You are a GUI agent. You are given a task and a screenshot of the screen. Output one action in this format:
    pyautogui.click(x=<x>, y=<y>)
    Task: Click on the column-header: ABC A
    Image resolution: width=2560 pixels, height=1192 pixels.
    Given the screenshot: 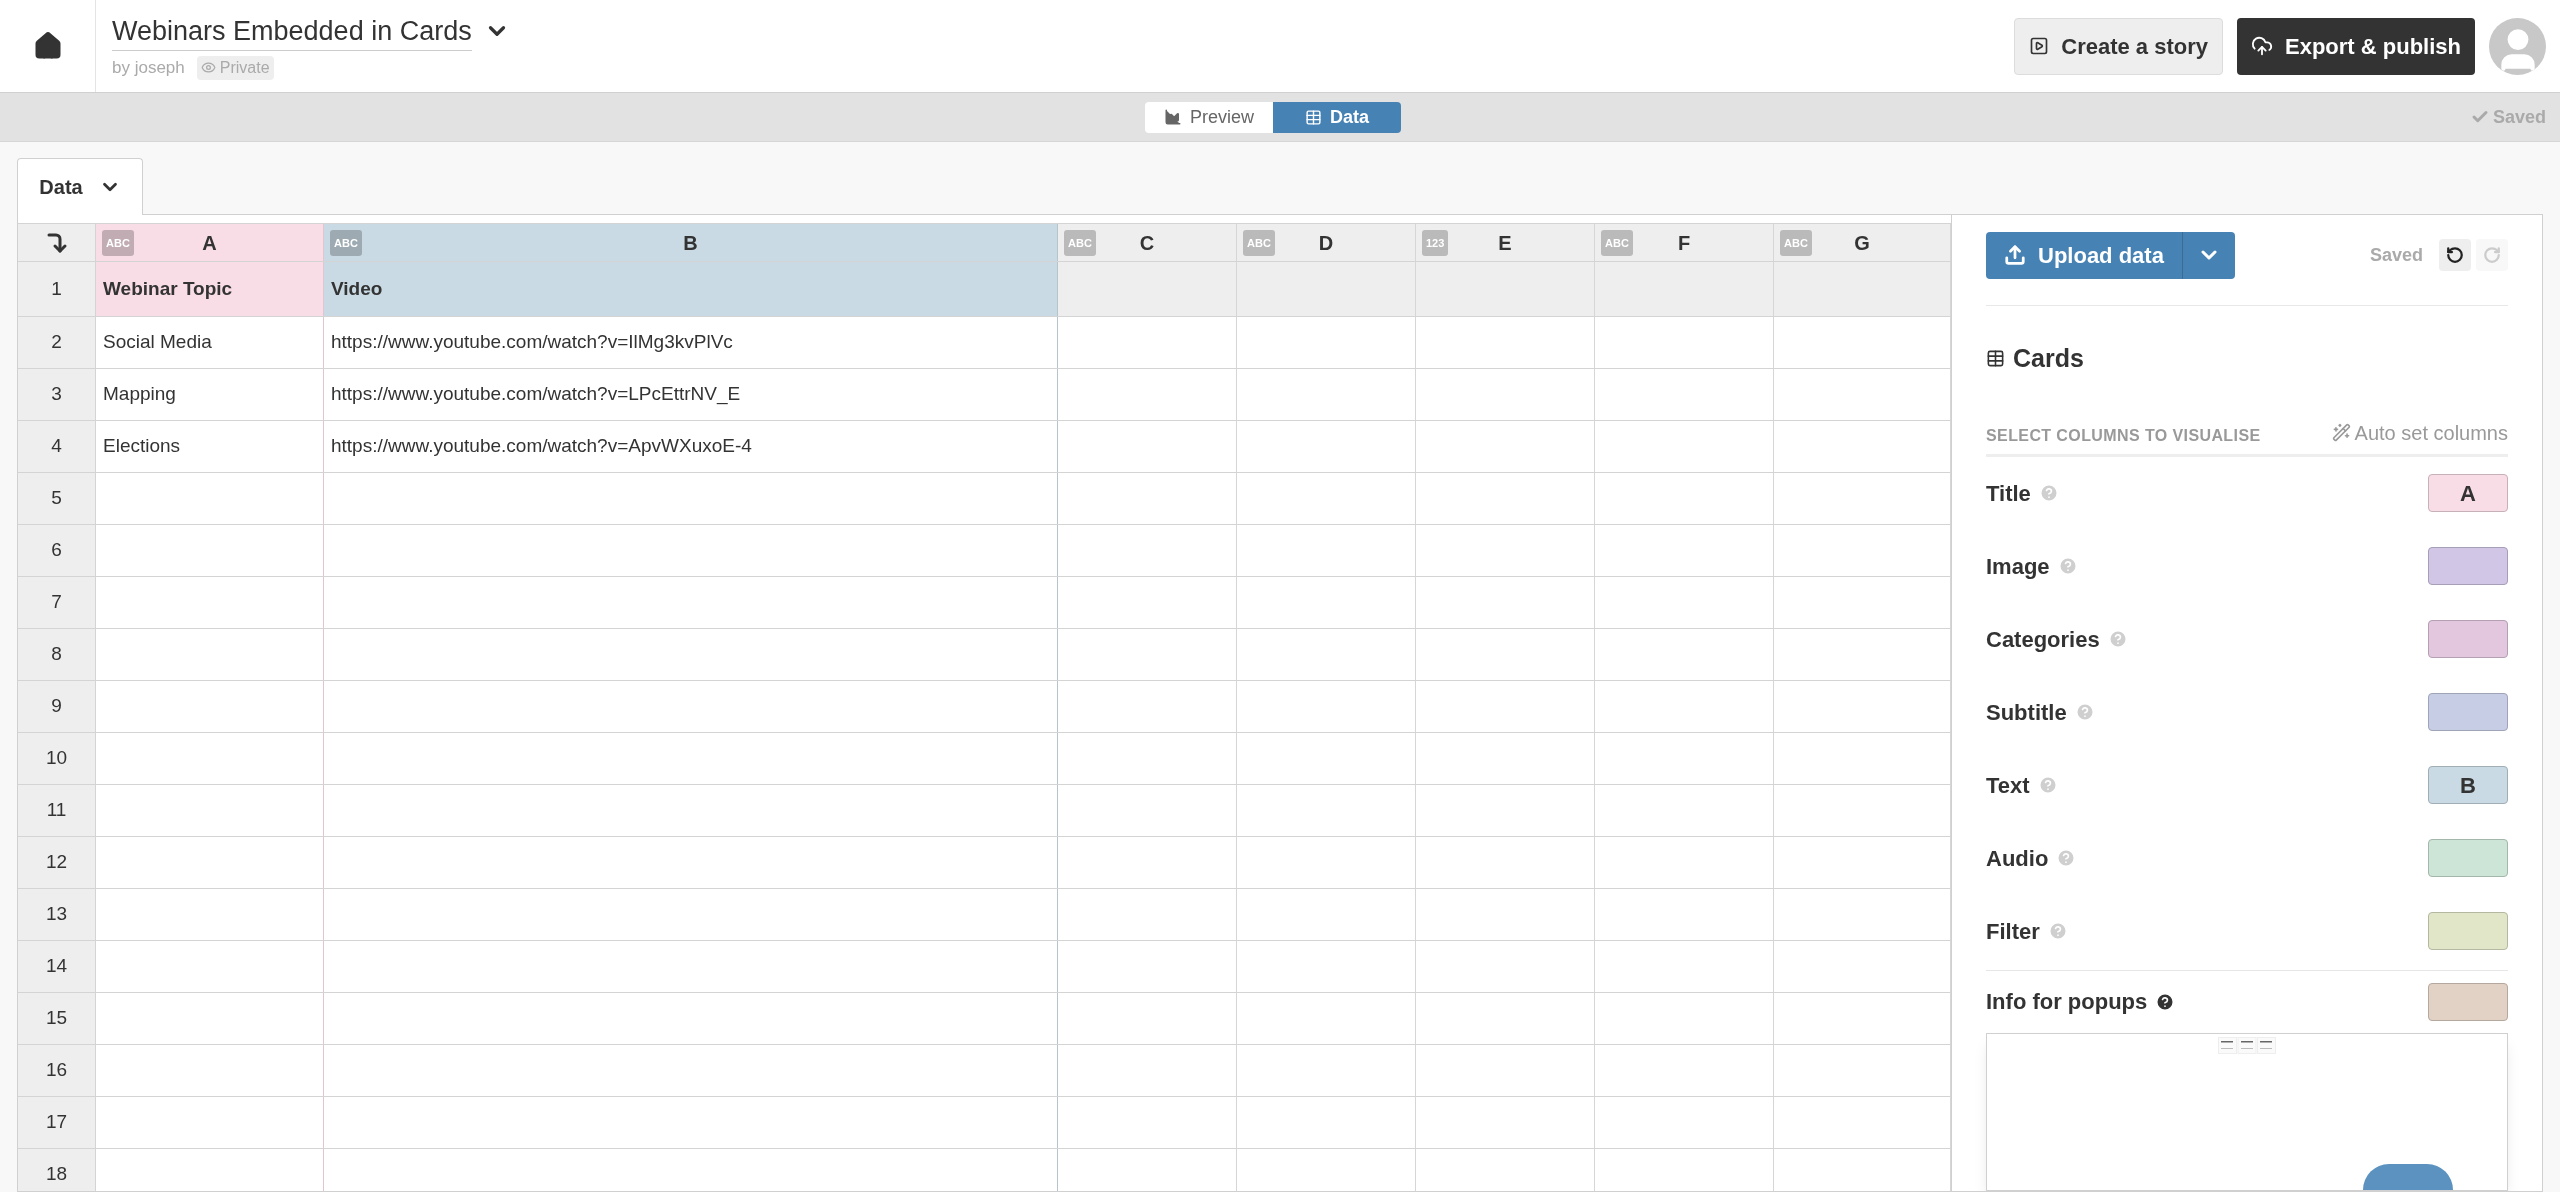 What is the action you would take?
    pyautogui.click(x=210, y=242)
    